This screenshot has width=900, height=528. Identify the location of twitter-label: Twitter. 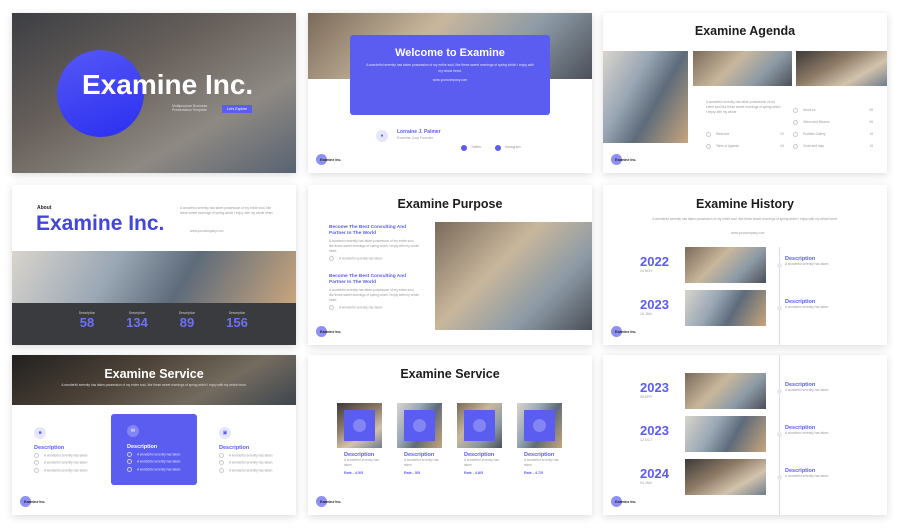
(476, 147).